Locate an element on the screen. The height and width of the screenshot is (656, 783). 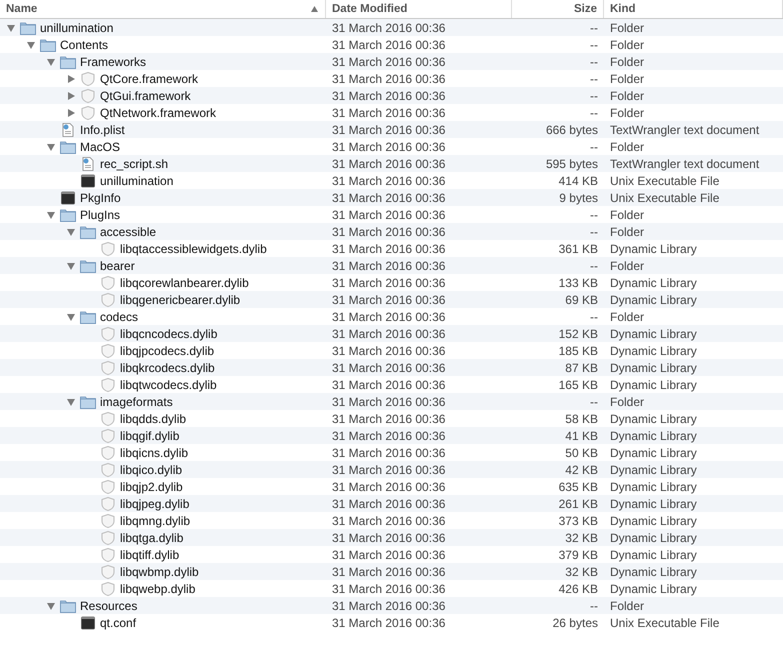
column-header: Kind is located at coordinates (693, 9).